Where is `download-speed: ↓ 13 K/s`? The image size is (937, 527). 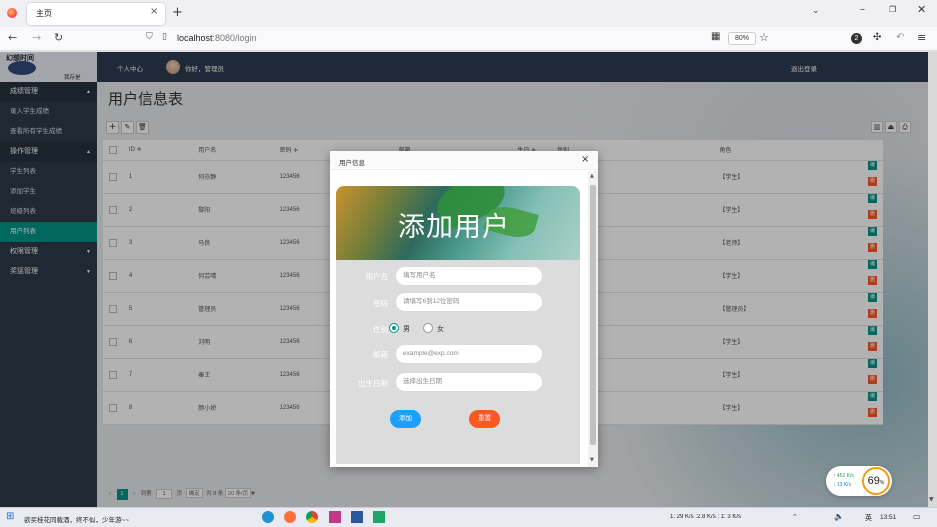
download-speed: ↓ 13 K/s is located at coordinates (842, 485).